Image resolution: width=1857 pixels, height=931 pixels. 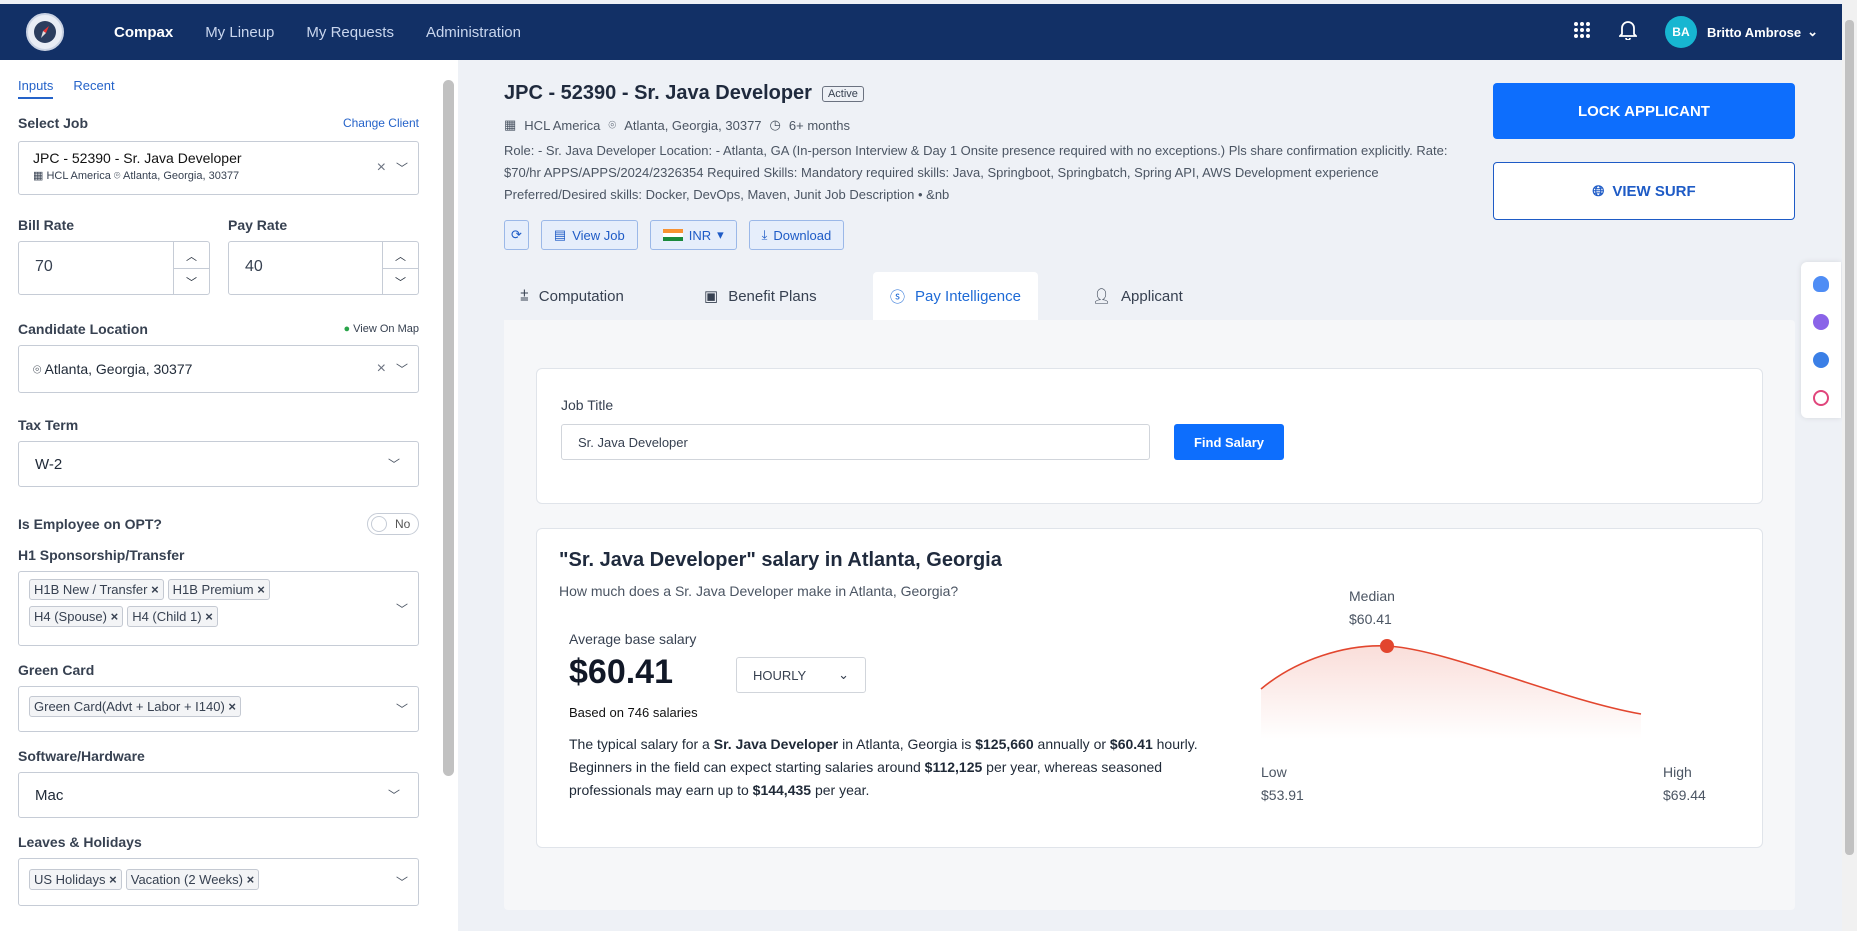 What do you see at coordinates (796, 235) in the screenshot?
I see `download-button: ⤓ Download` at bounding box center [796, 235].